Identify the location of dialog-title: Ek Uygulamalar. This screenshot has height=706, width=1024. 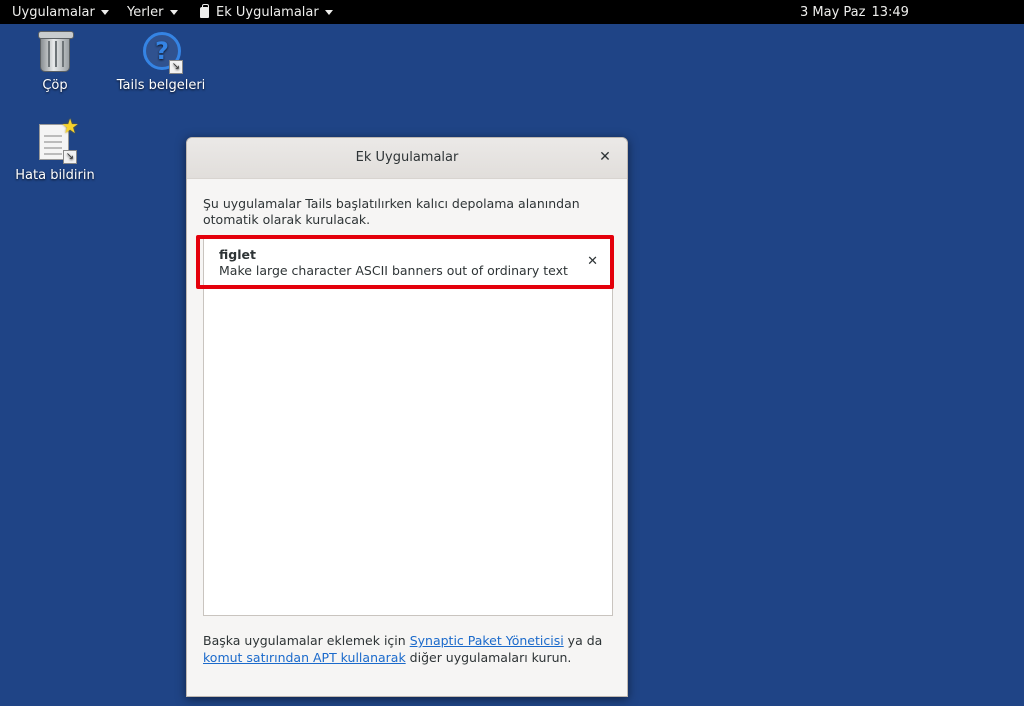
(407, 157).